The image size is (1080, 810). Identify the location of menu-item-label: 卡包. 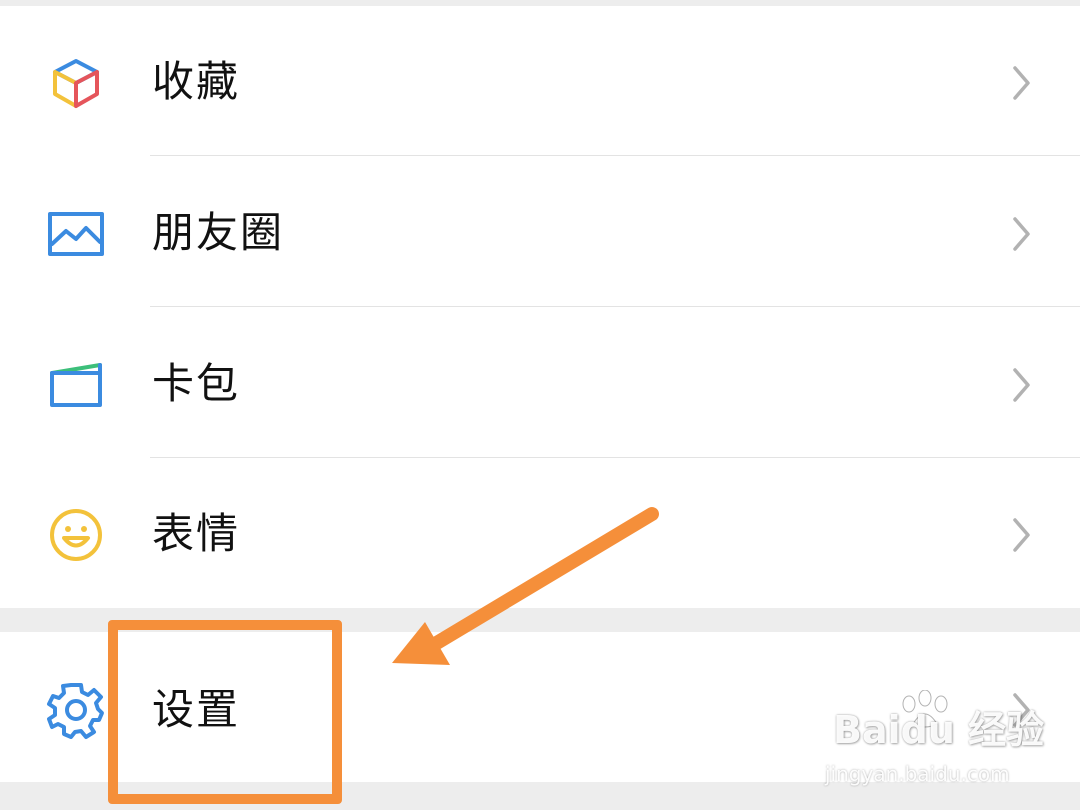
(196, 383).